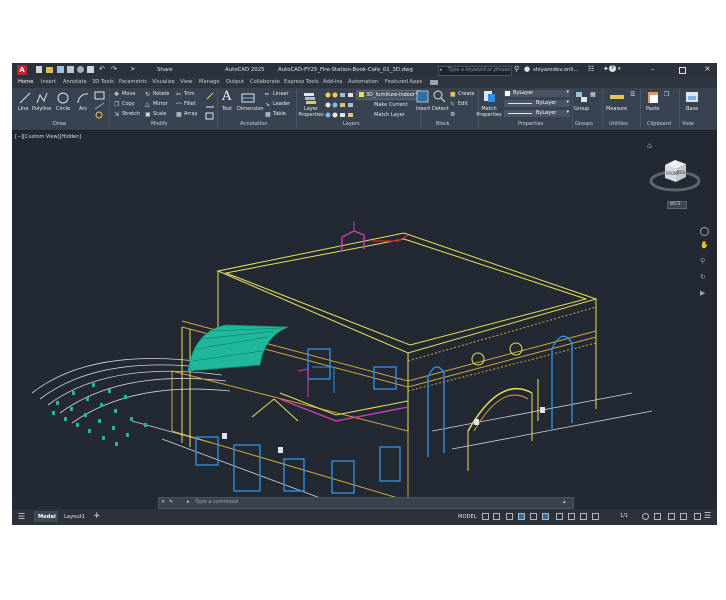  Describe the element at coordinates (133, 69) in the screenshot. I see `share-icon: ➤` at that location.